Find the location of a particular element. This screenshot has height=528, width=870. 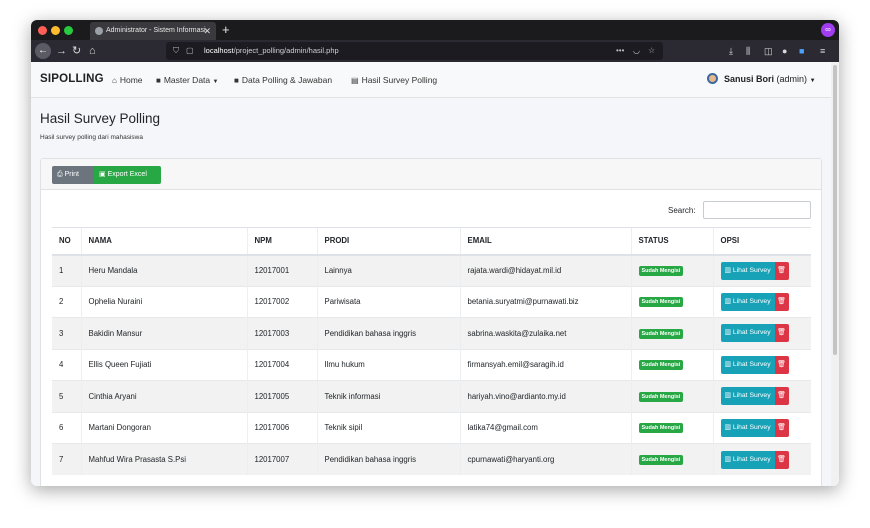

search-input is located at coordinates (757, 210).